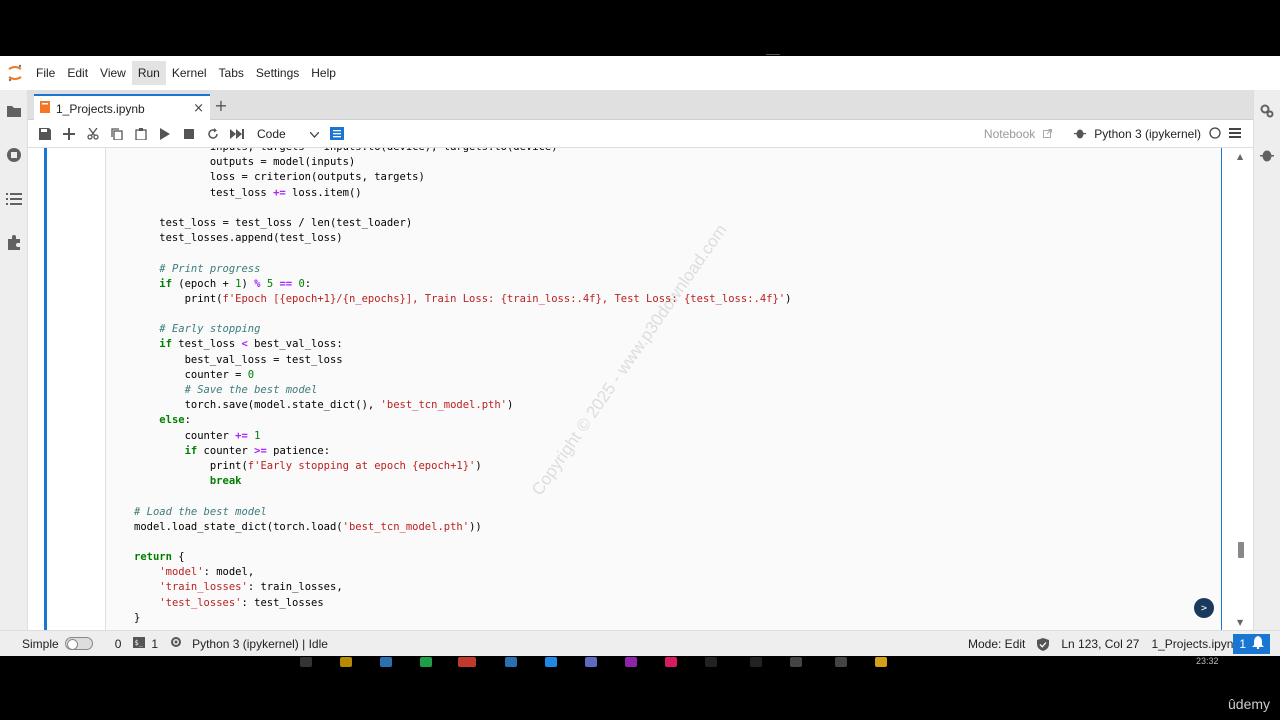 The height and width of the screenshot is (720, 1280). I want to click on menu-icon, so click(1235, 134).